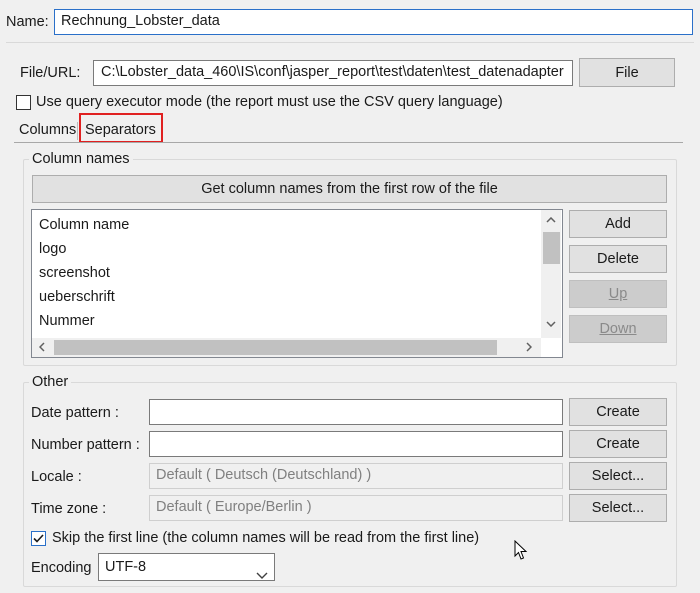 The width and height of the screenshot is (700, 593). Describe the element at coordinates (42, 347) in the screenshot. I see `scroll-left-arrow-icon` at that location.